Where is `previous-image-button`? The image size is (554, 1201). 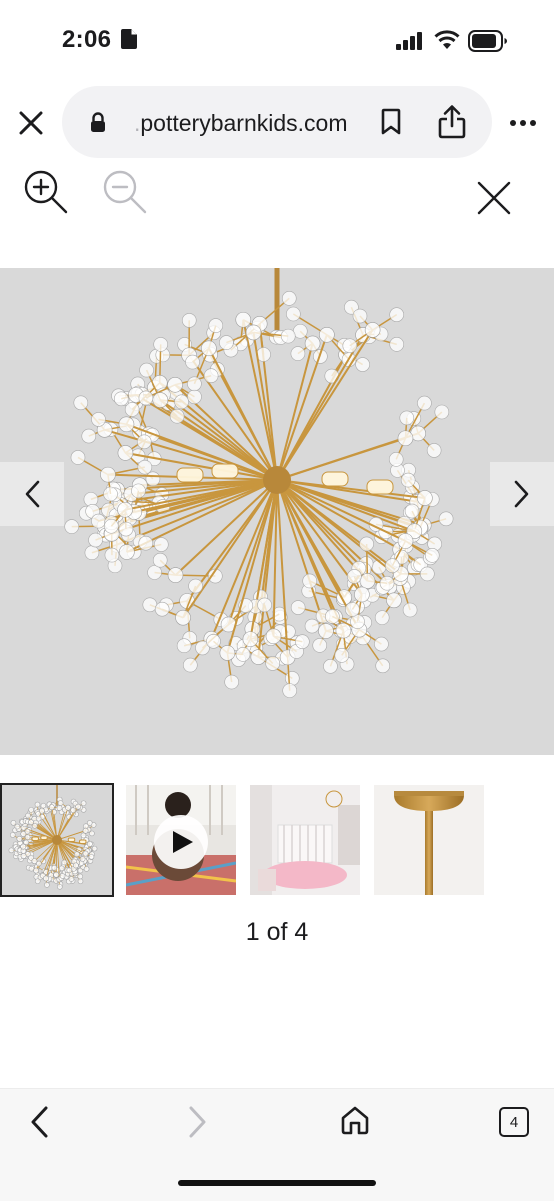
previous-image-button is located at coordinates (32, 494).